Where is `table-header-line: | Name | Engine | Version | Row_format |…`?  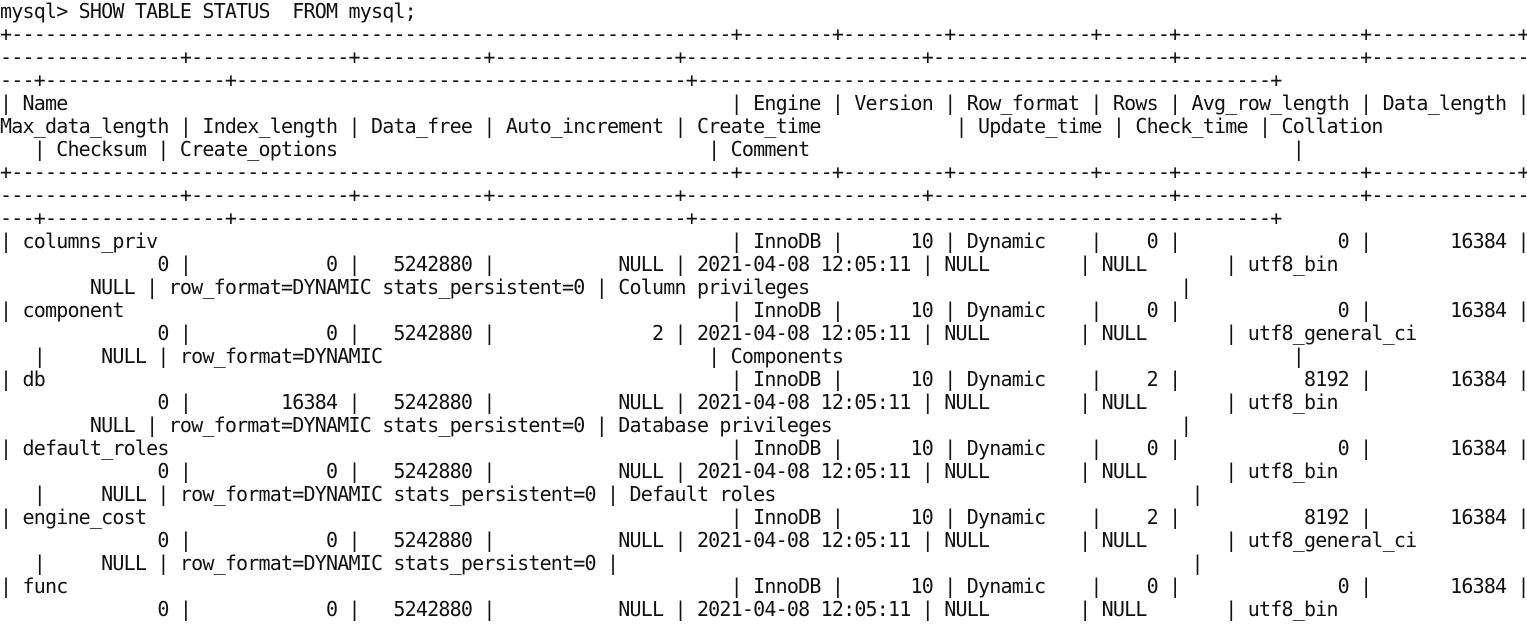
table-header-line: | Name | Engine | Version | Row_format |… is located at coordinates (763, 103).